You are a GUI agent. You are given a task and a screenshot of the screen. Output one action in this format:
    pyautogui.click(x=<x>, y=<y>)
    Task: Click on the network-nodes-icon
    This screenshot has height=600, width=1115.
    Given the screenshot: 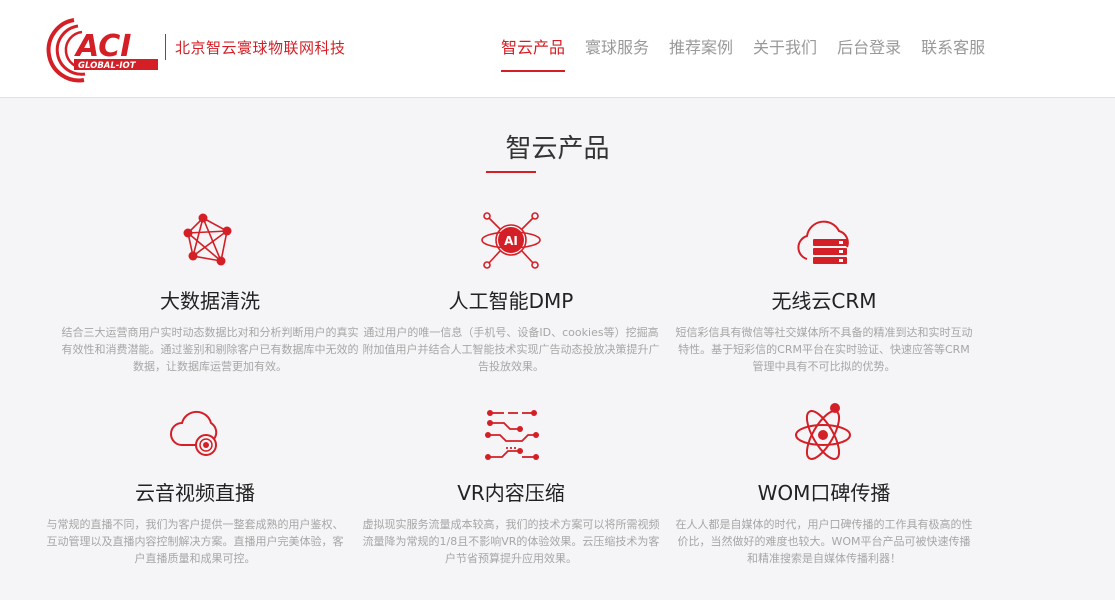 What is the action you would take?
    pyautogui.click(x=207, y=239)
    